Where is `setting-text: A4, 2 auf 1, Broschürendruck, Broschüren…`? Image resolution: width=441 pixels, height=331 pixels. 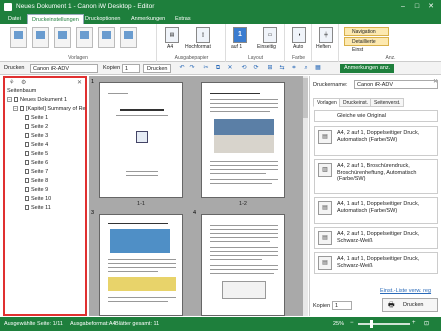 setting-text: A4, 2 auf 1, Broschürendruck, Broschüren… is located at coordinates (377, 172).